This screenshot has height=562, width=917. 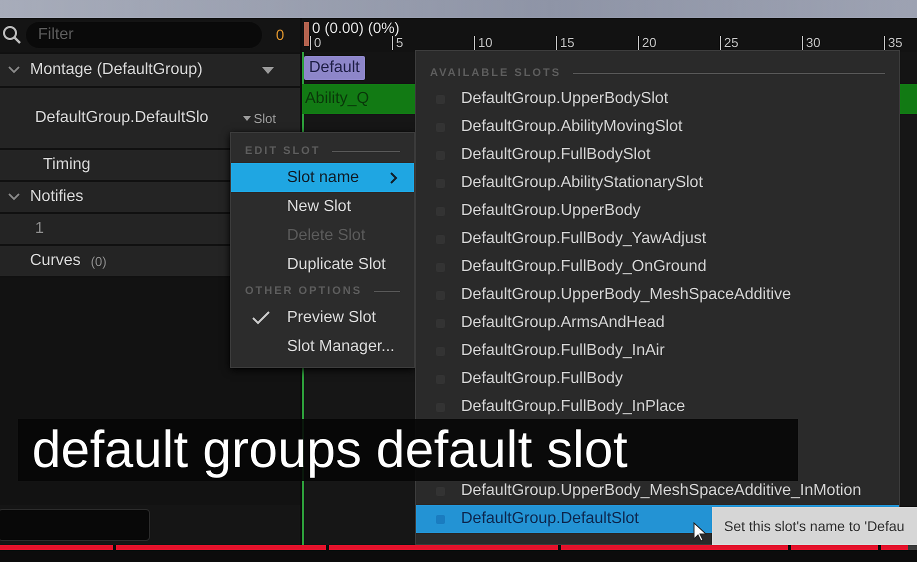 I want to click on montage-label: Montage (DefaultGroup), so click(x=117, y=70).